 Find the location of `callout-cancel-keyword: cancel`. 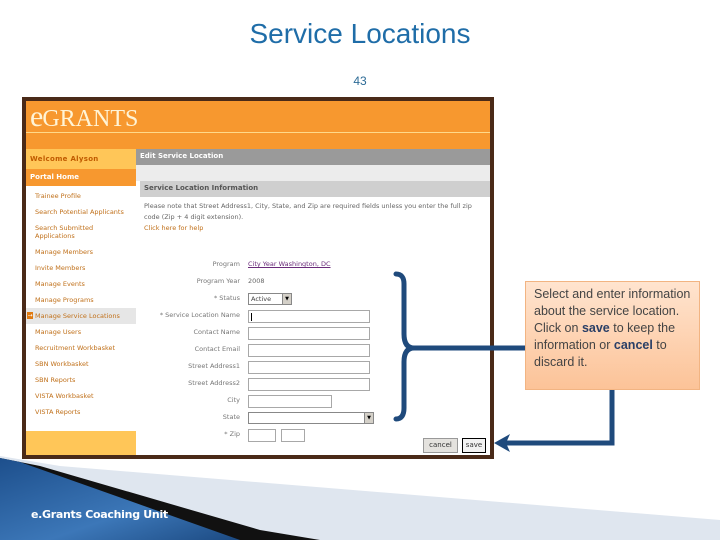

callout-cancel-keyword: cancel is located at coordinates (633, 345).